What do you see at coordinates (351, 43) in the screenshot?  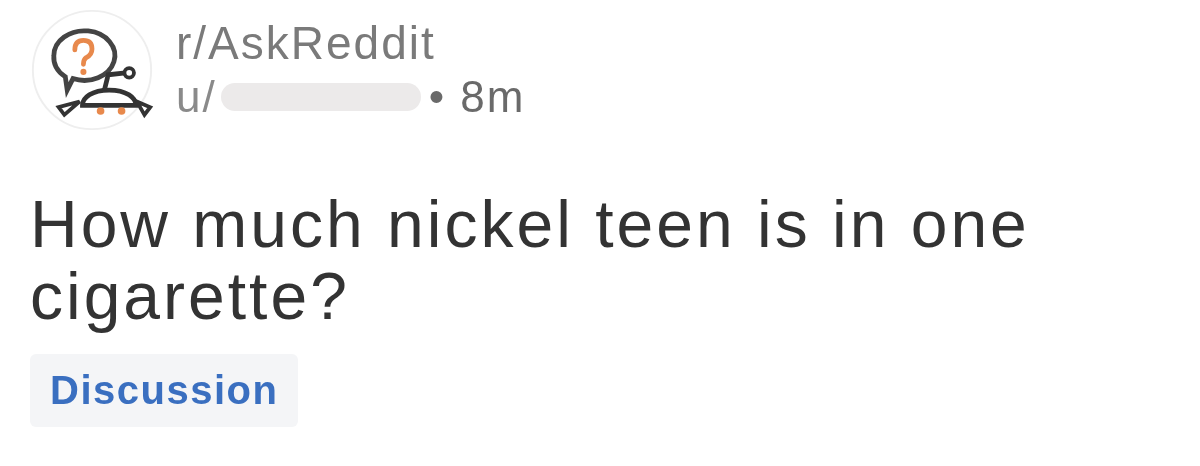 I see `subreddit-name: r/AskReddit` at bounding box center [351, 43].